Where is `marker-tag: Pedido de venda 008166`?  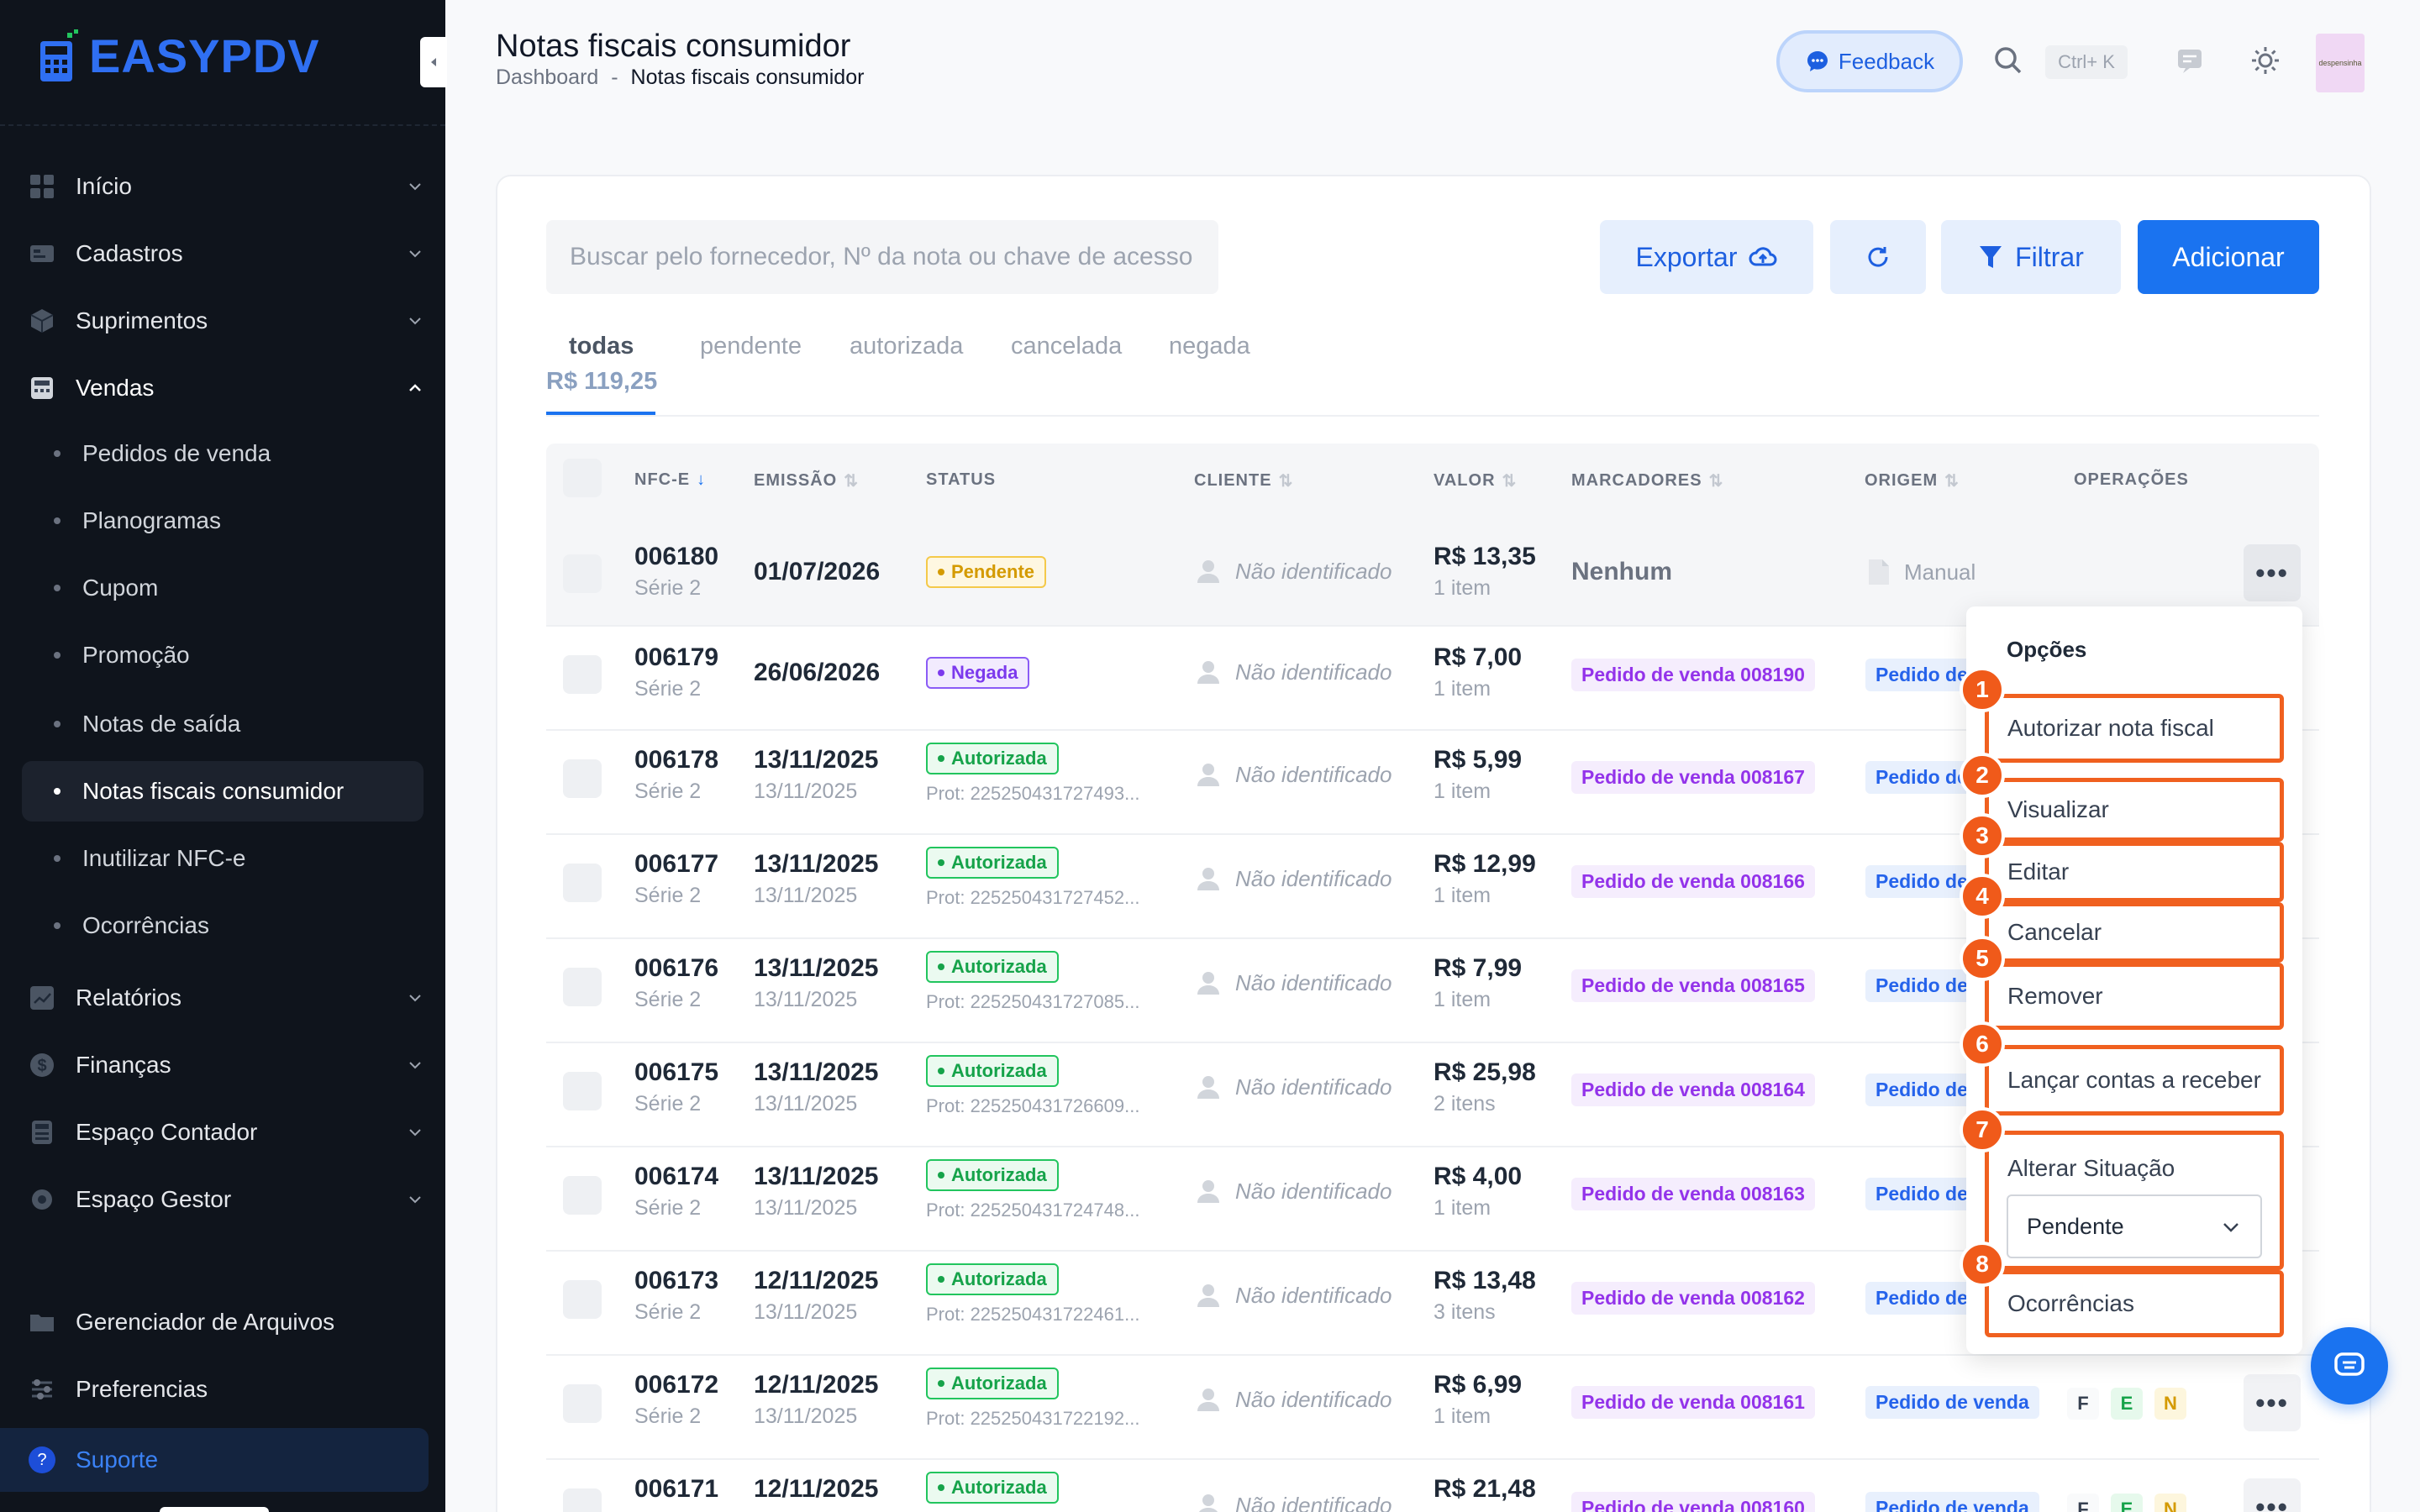 marker-tag: Pedido de venda 008166 is located at coordinates (1693, 881).